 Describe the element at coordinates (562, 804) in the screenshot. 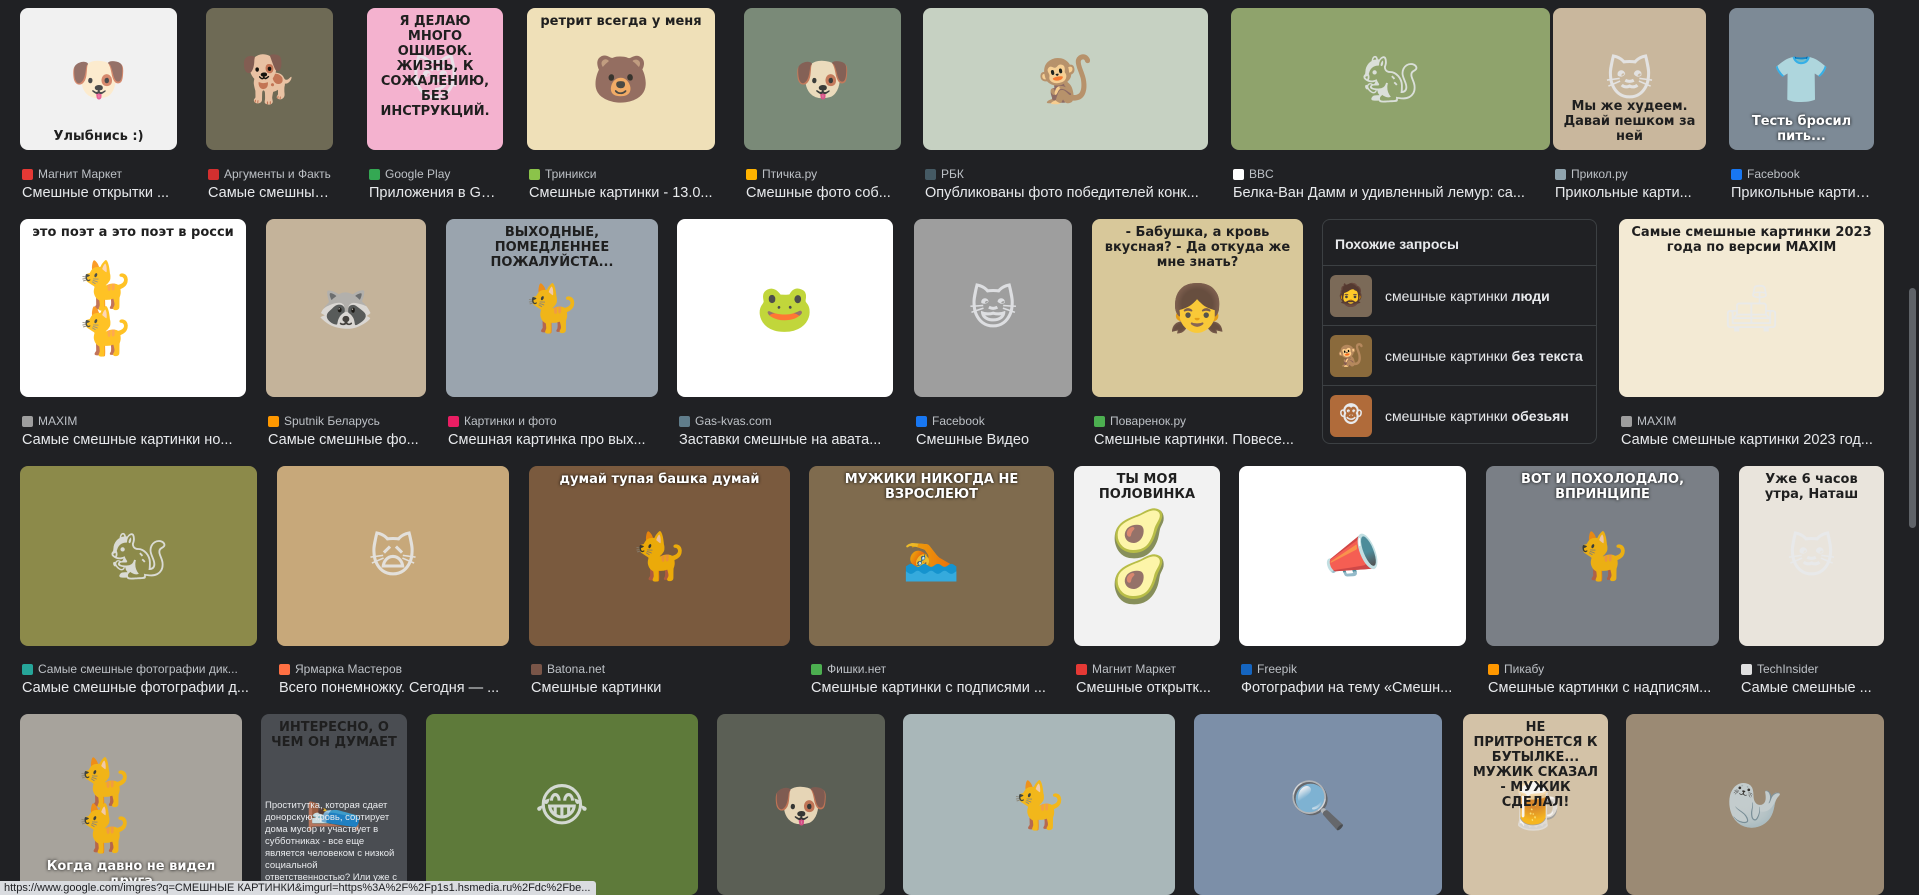

I see `image-thumbnail: 😂` at that location.